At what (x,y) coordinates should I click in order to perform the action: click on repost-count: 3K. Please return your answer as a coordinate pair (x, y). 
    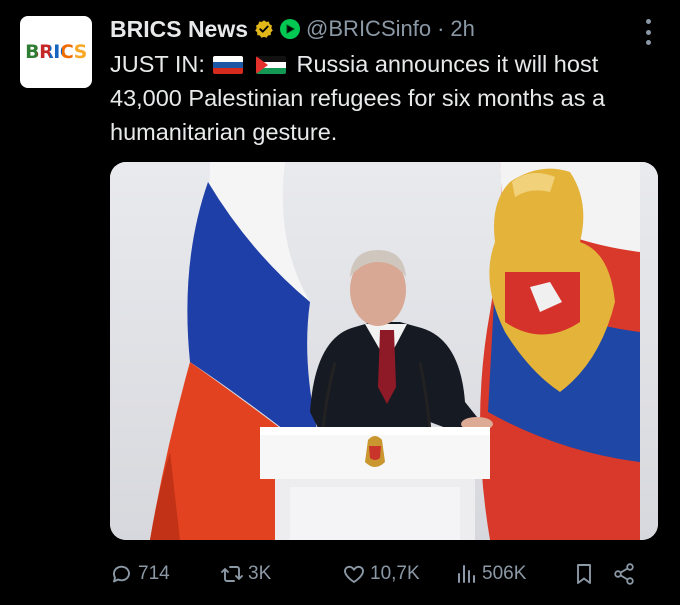
    Looking at the image, I should click on (260, 573).